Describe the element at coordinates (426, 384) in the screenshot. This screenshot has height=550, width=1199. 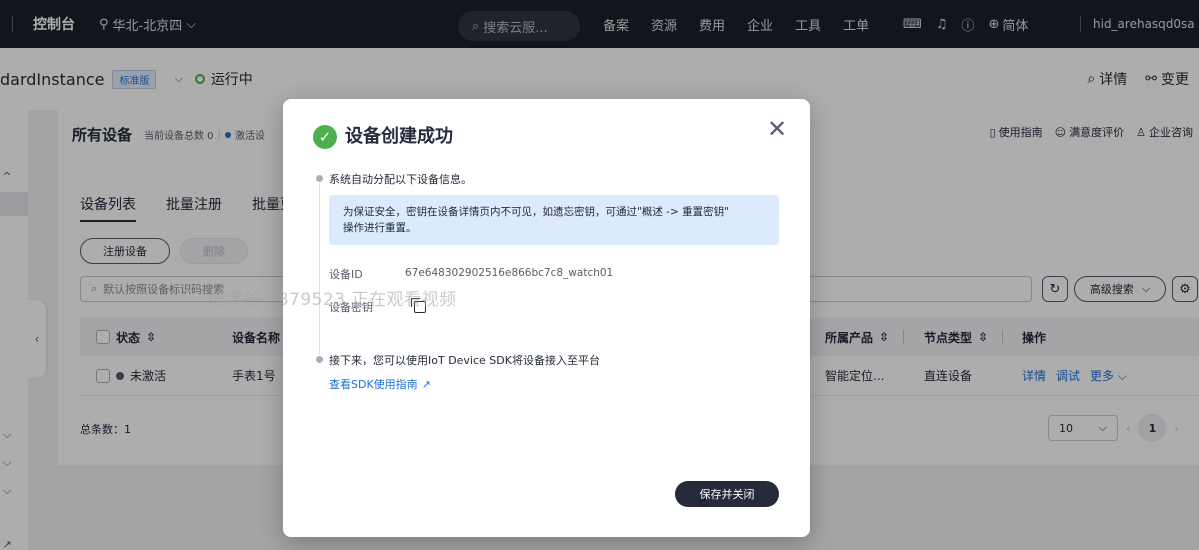
I see `external-link-icon: ↗` at that location.